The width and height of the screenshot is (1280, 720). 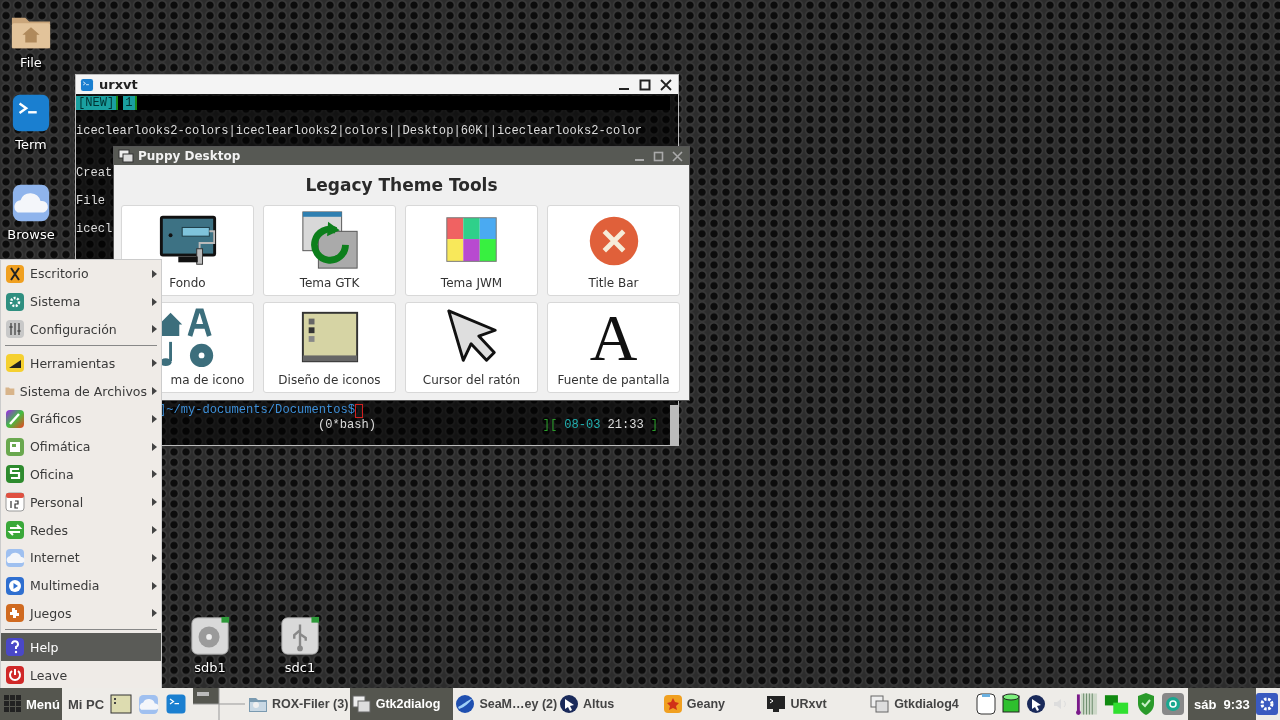 I want to click on meter-icon, so click(x=1087, y=704).